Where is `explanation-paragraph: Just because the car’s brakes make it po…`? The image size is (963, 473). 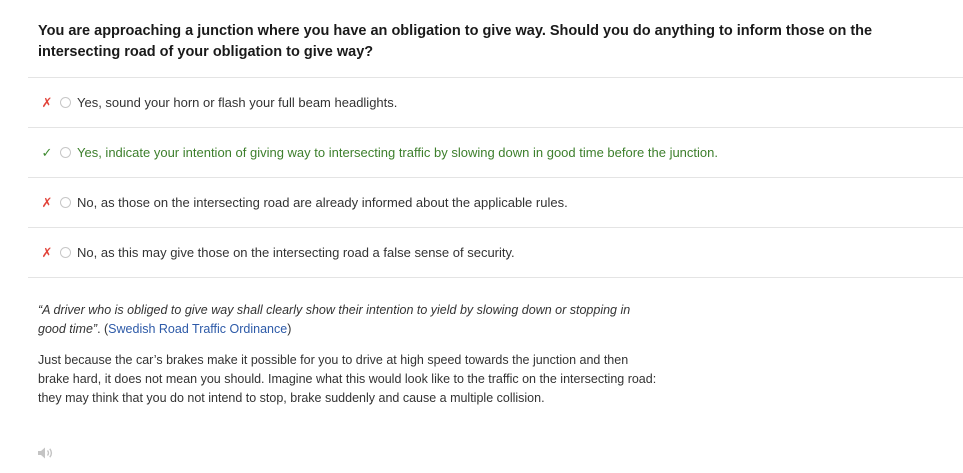
explanation-paragraph: Just because the car’s brakes make it po… is located at coordinates (347, 379).